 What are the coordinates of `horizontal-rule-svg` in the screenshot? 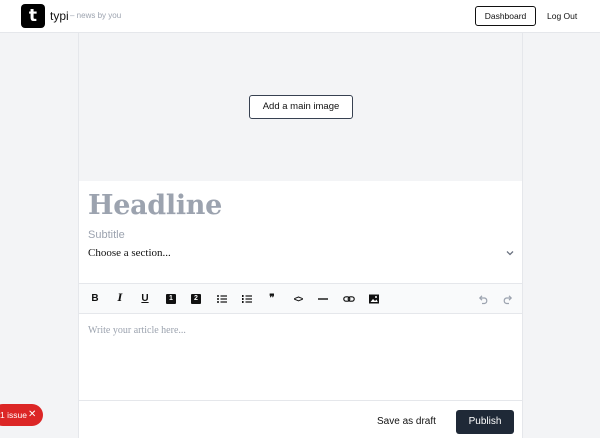 It's located at (323, 299).